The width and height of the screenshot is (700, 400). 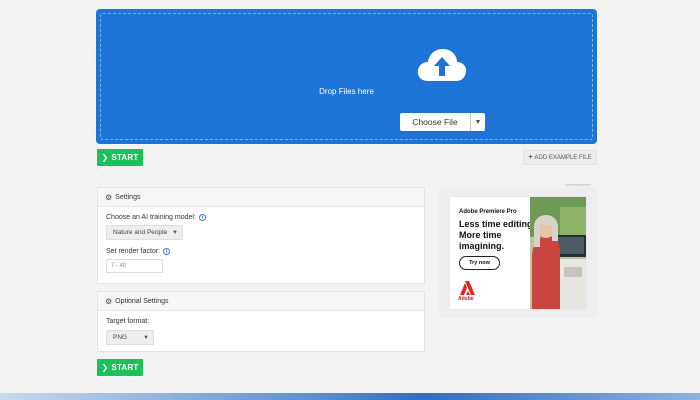 What do you see at coordinates (481, 246) in the screenshot?
I see `ad-headline-line-3: imagining.` at bounding box center [481, 246].